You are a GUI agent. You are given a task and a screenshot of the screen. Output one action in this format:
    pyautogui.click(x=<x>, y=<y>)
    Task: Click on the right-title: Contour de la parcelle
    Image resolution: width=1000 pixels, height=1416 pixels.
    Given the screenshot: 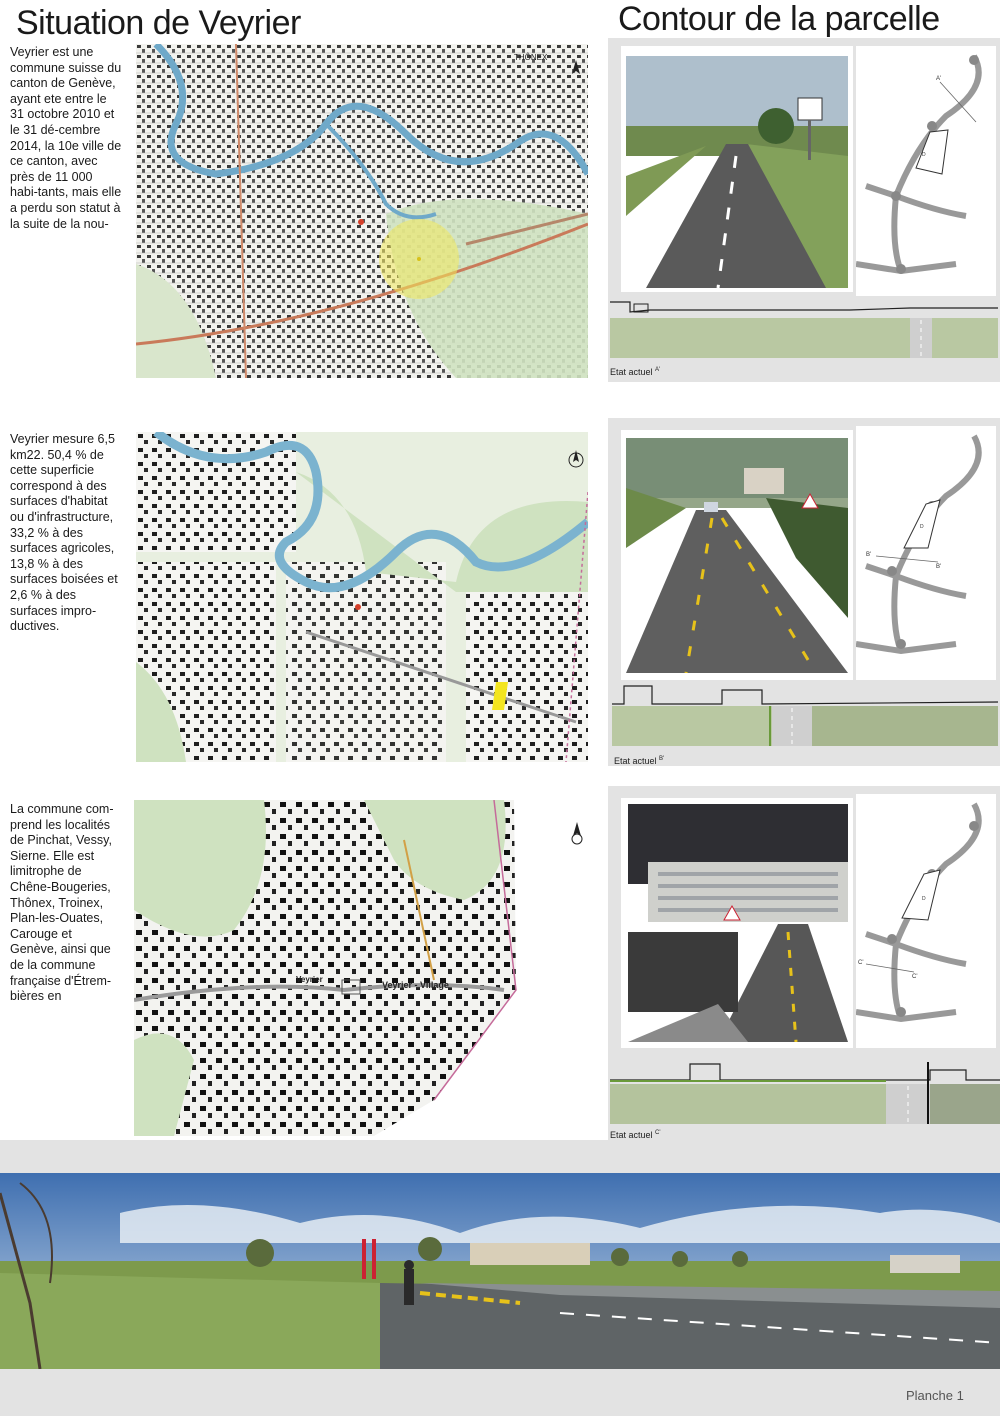 What is the action you would take?
    pyautogui.click(x=779, y=19)
    